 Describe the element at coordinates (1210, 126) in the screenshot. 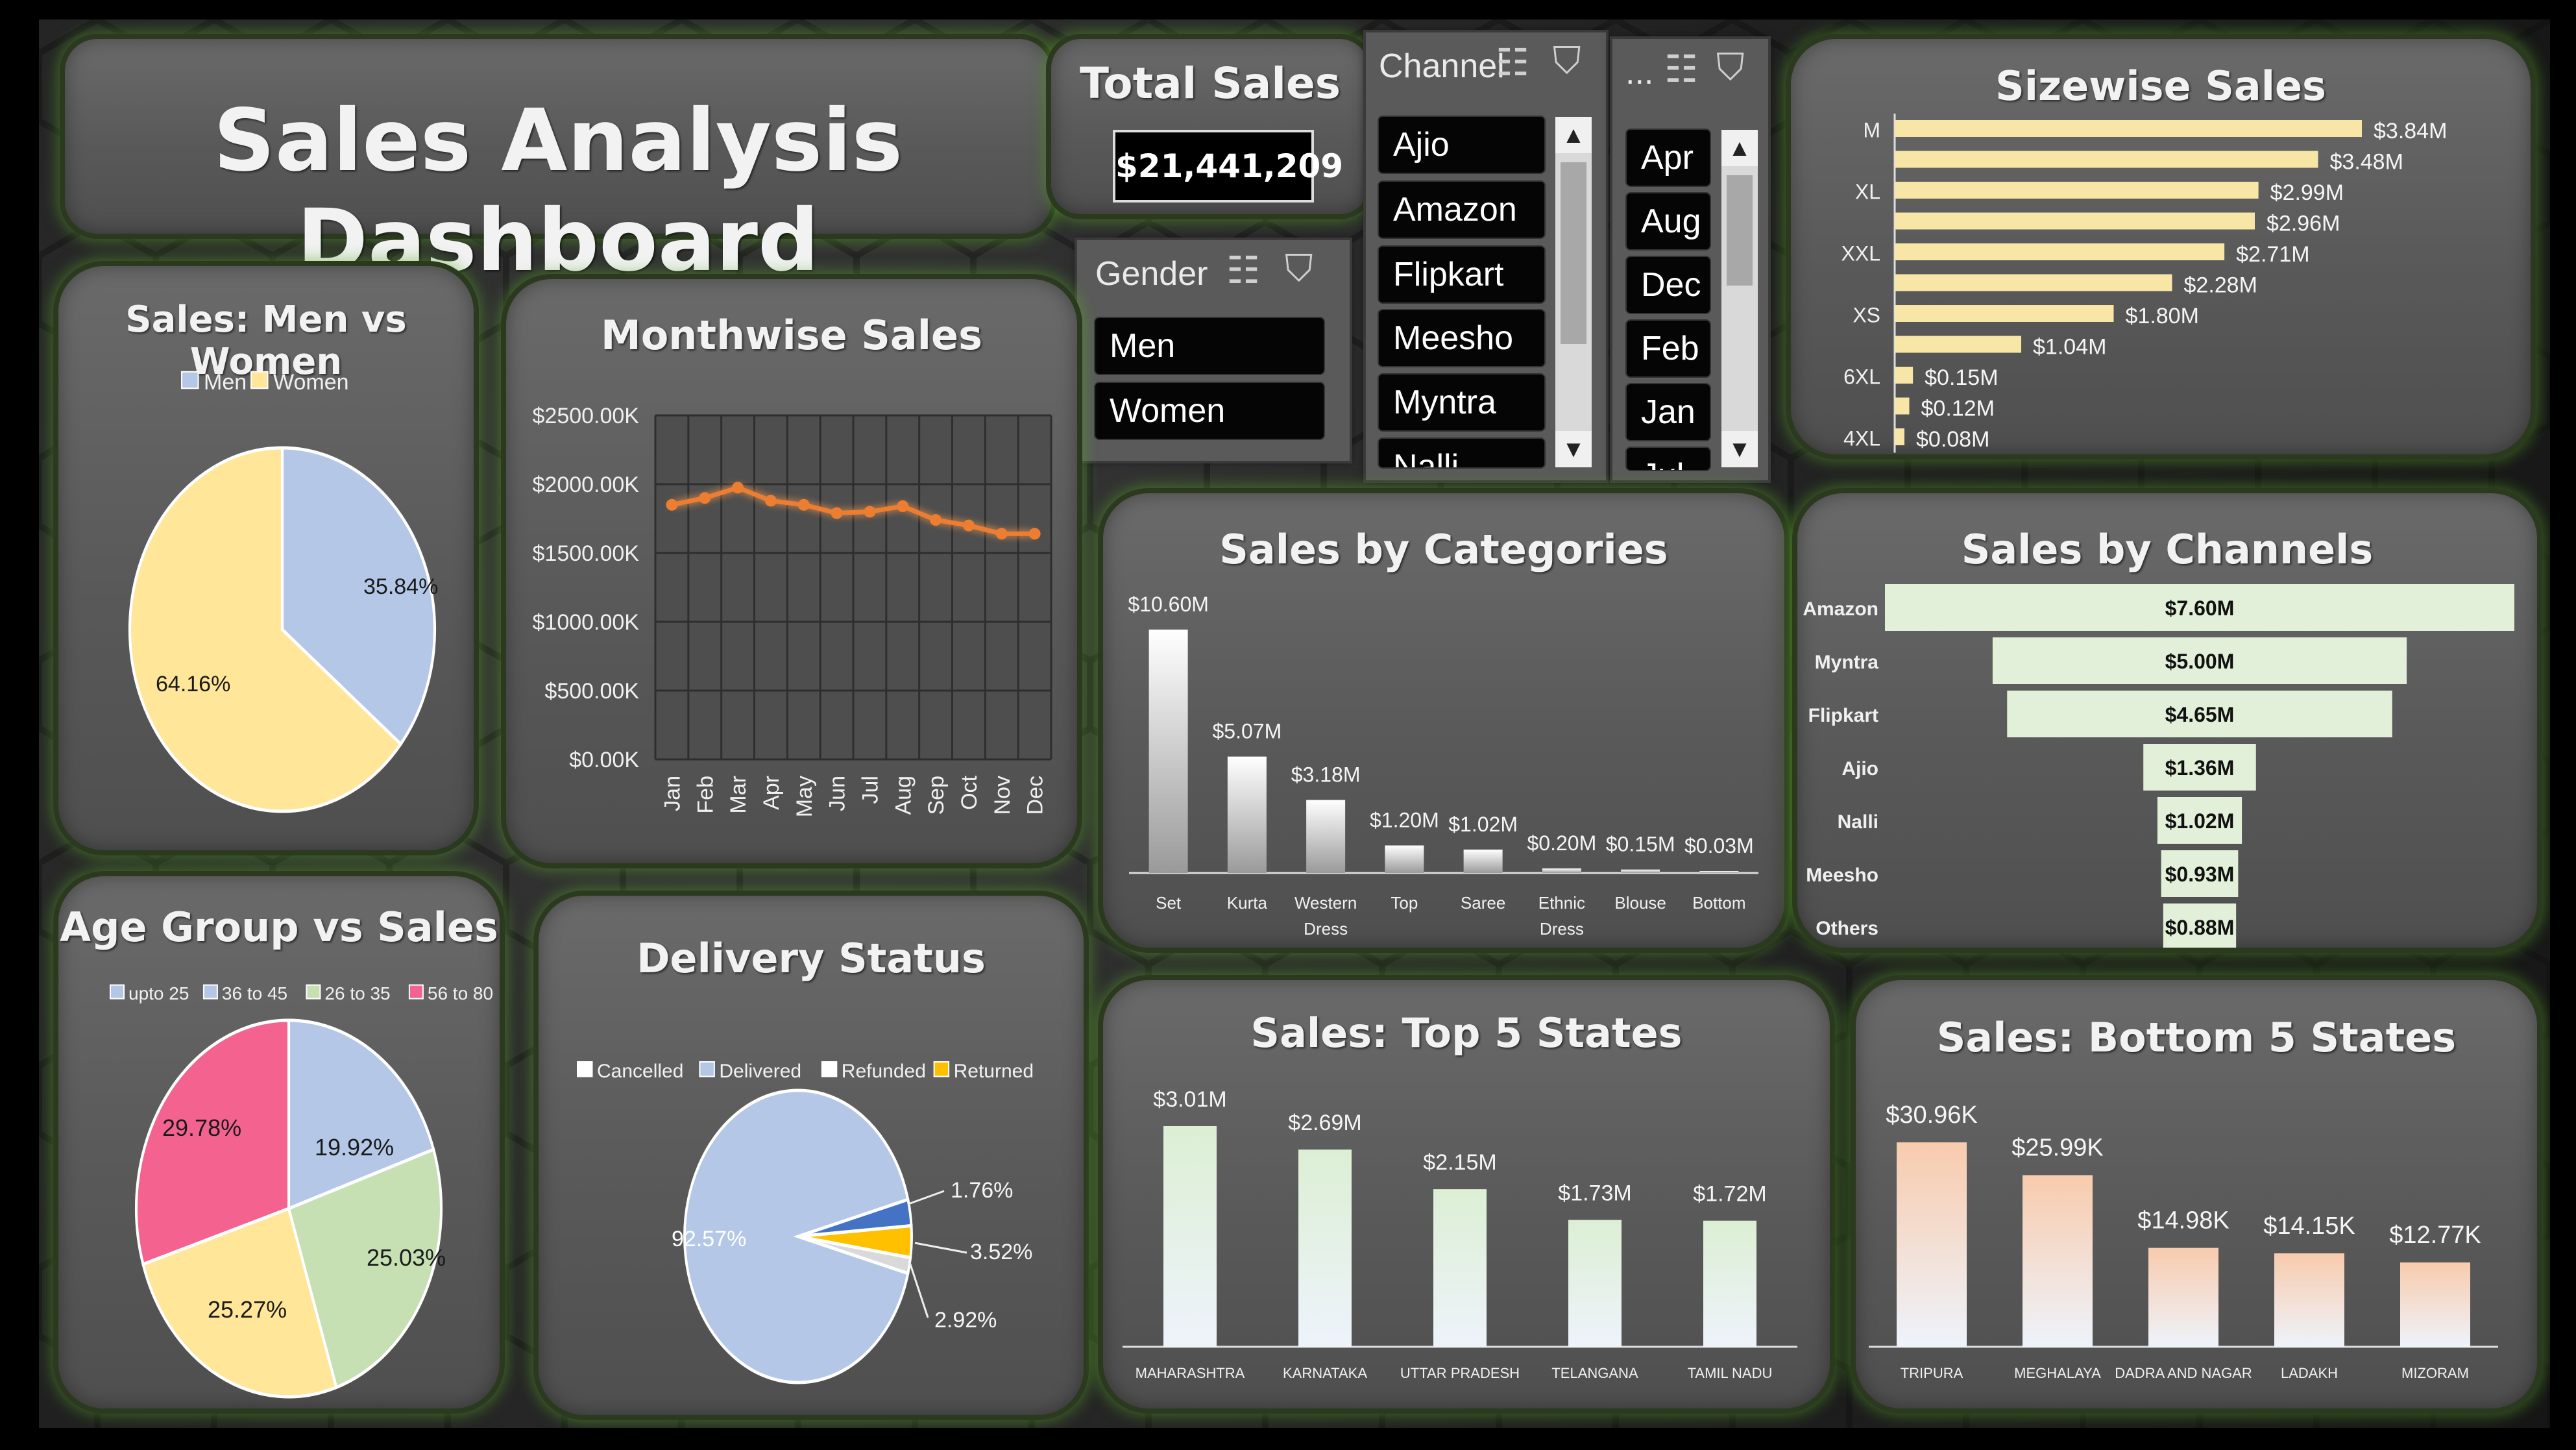

I see `total-sales-card: Total Sales $21,441,209` at that location.